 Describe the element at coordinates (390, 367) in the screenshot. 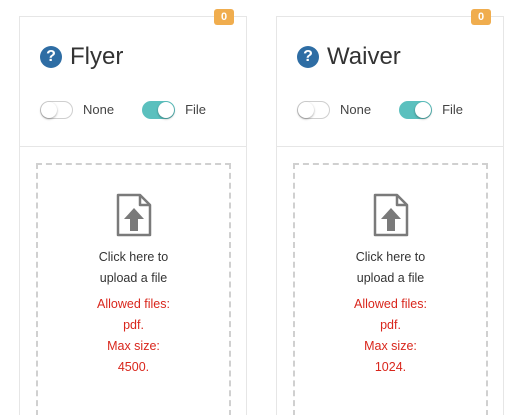

I see `max-size-value: 1024.` at that location.